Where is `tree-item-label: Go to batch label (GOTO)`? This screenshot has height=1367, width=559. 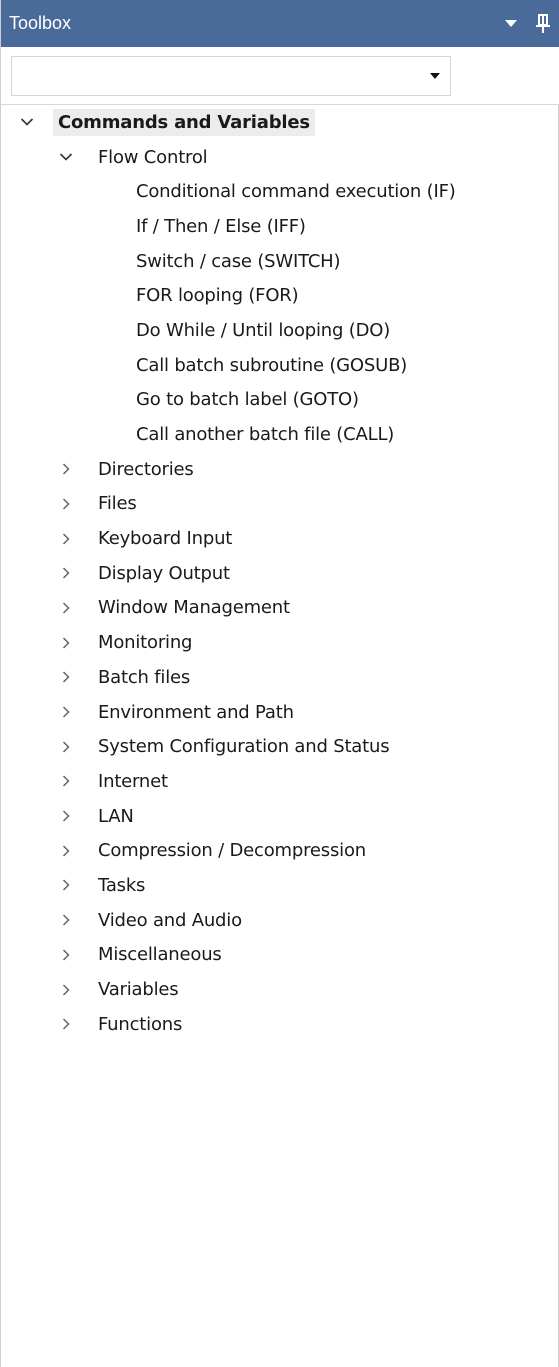
tree-item-label: Go to batch label (GOTO) is located at coordinates (247, 400).